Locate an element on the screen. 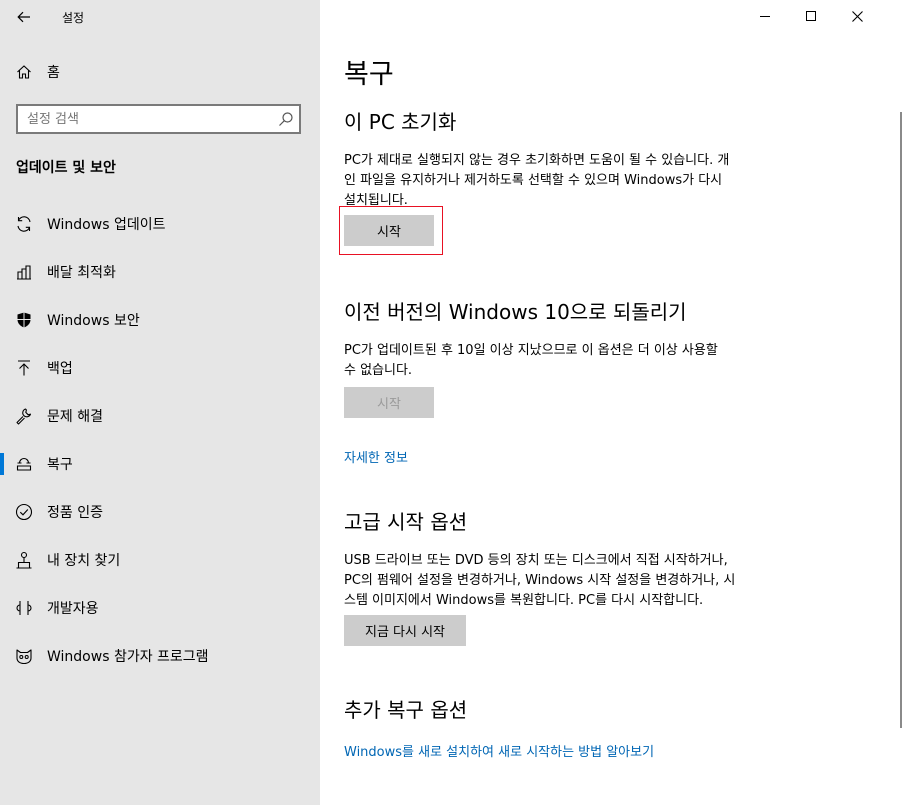 The image size is (903, 805). insider-cat-icon is located at coordinates (24, 656).